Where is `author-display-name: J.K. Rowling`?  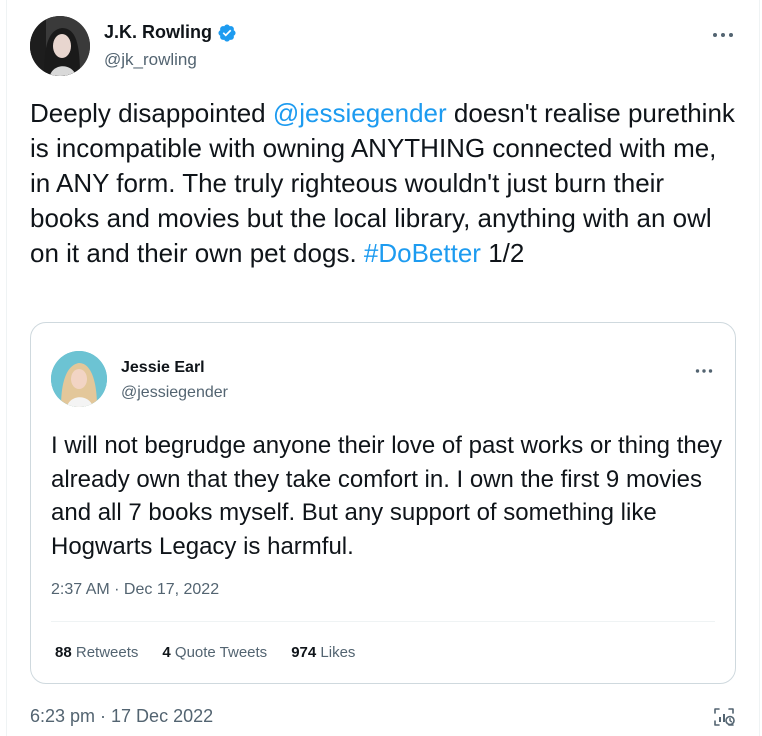 author-display-name: J.K. Rowling is located at coordinates (158, 32).